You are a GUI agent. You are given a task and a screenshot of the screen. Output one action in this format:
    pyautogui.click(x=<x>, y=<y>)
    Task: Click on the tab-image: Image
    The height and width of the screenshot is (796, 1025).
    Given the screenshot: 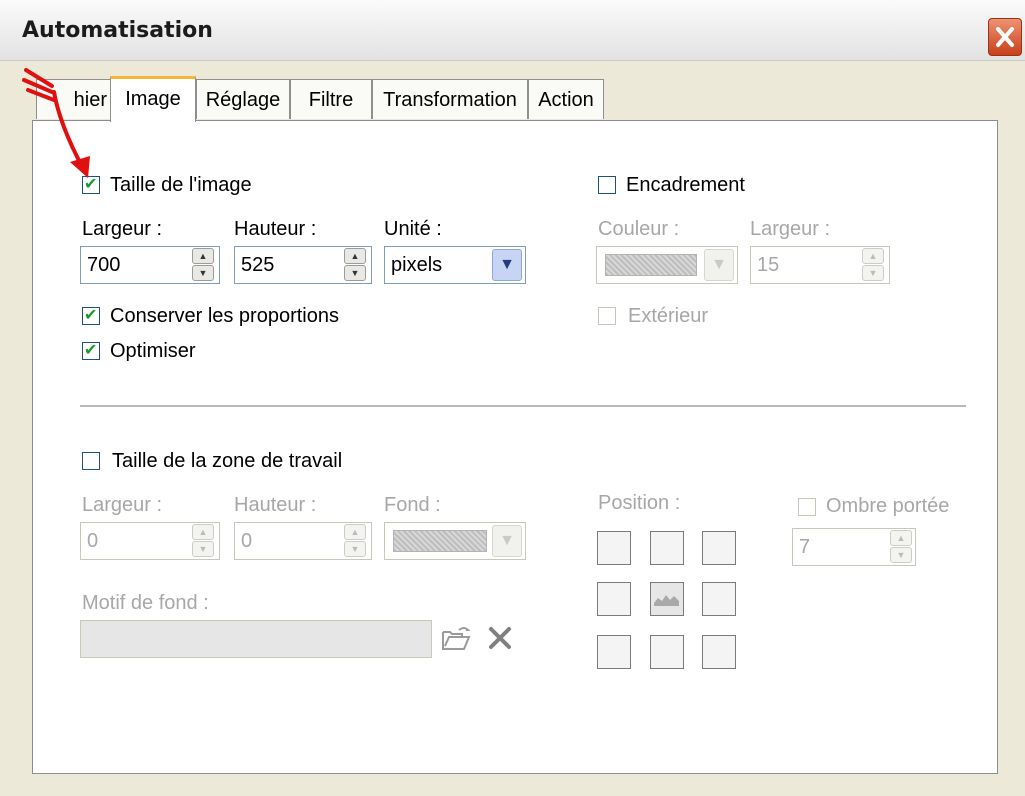 What is the action you would take?
    pyautogui.click(x=153, y=99)
    